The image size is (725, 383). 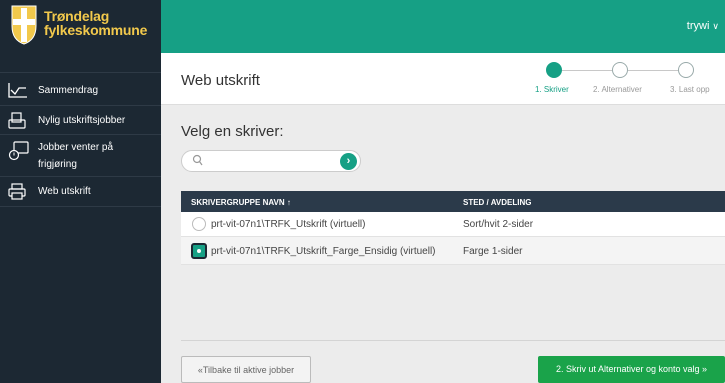 I want to click on step-3-label: 3. Last opp, so click(x=690, y=89).